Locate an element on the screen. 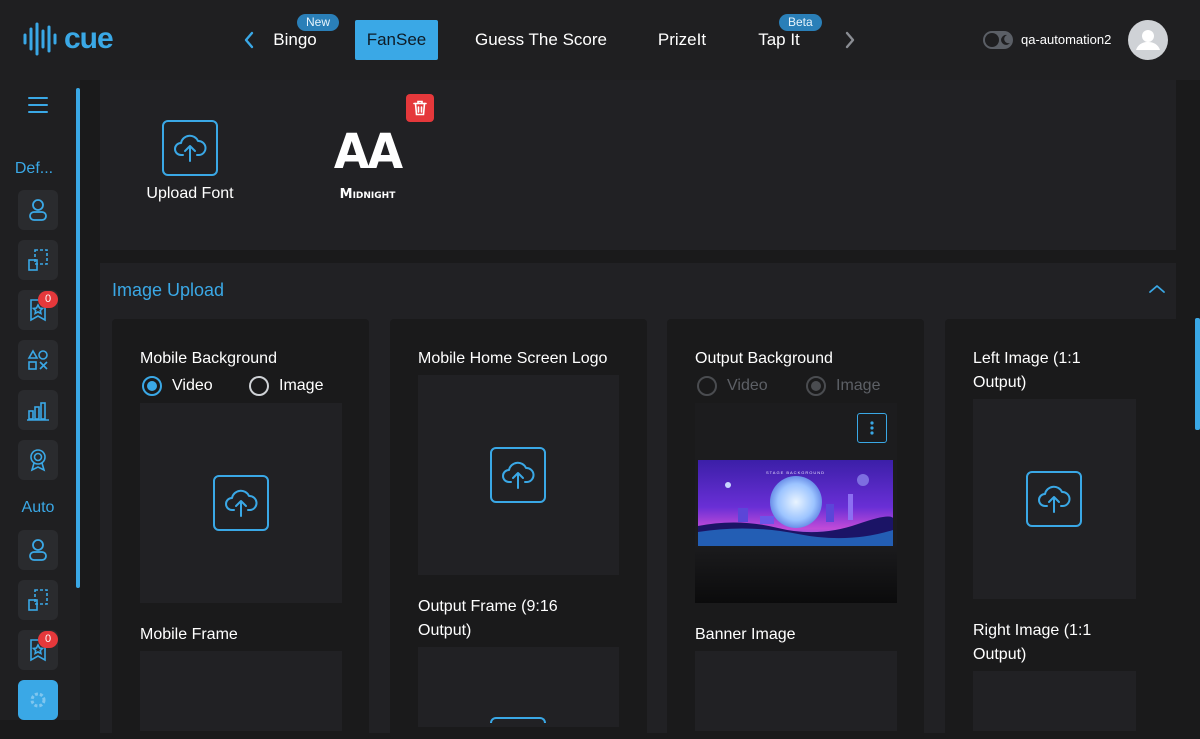 Image resolution: width=1200 pixels, height=739 pixels. upload-font-label: Upload Font is located at coordinates (190, 193).